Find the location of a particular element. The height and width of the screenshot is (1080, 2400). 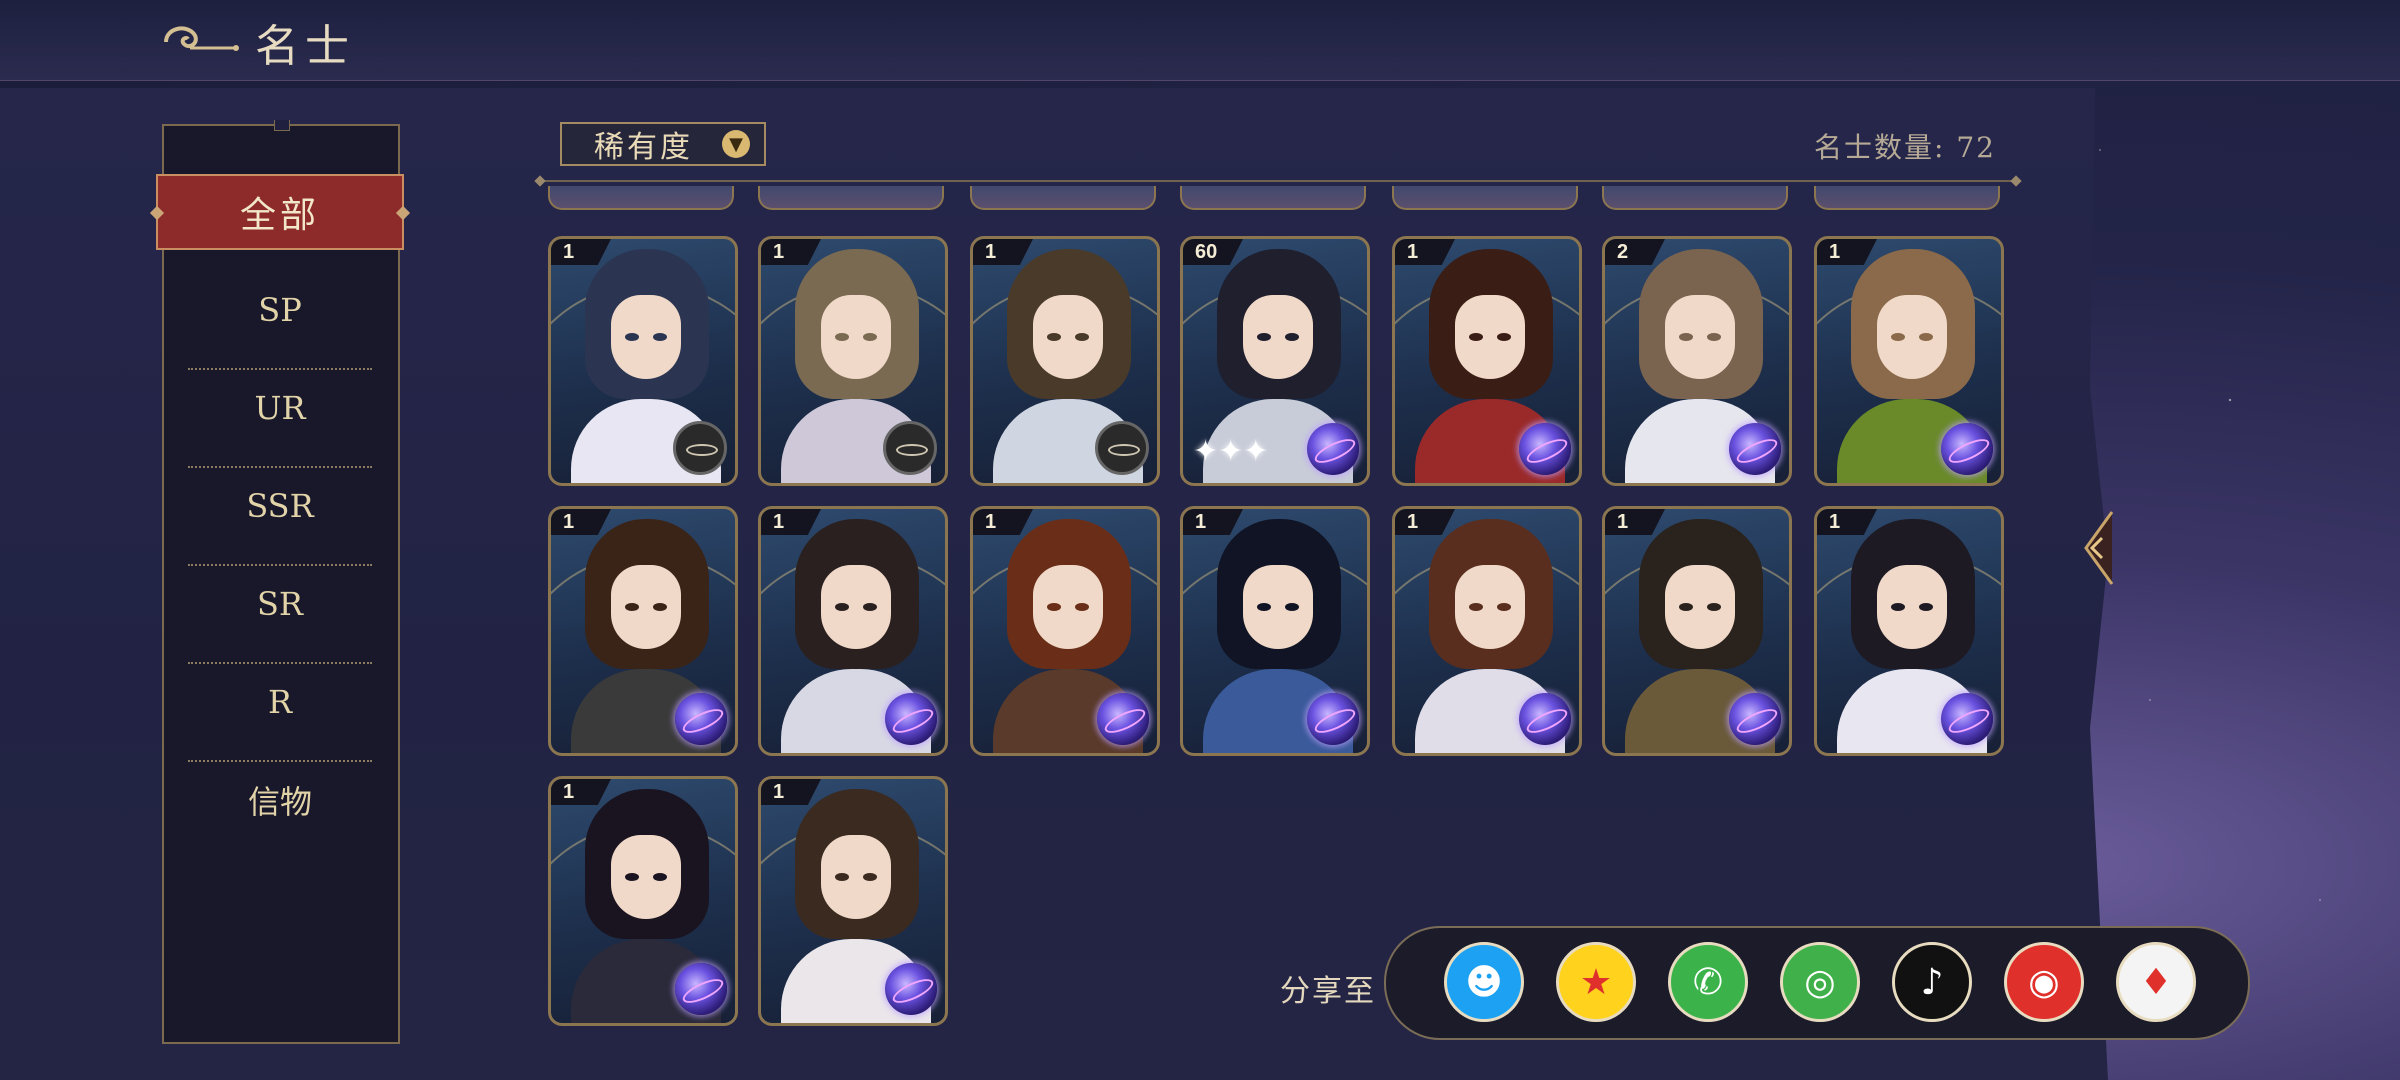

sidebar-item-label: UR is located at coordinates (280, 408).